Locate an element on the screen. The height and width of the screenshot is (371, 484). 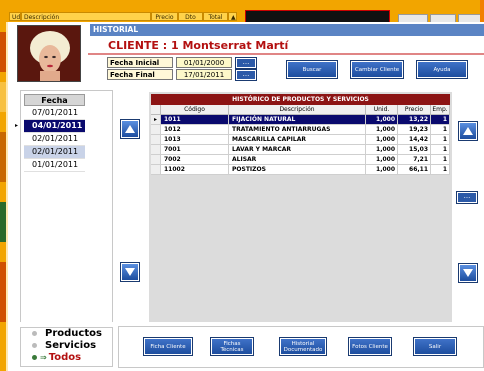
filter-servicios-radio: Servicios is located at coordinates (64, 345).